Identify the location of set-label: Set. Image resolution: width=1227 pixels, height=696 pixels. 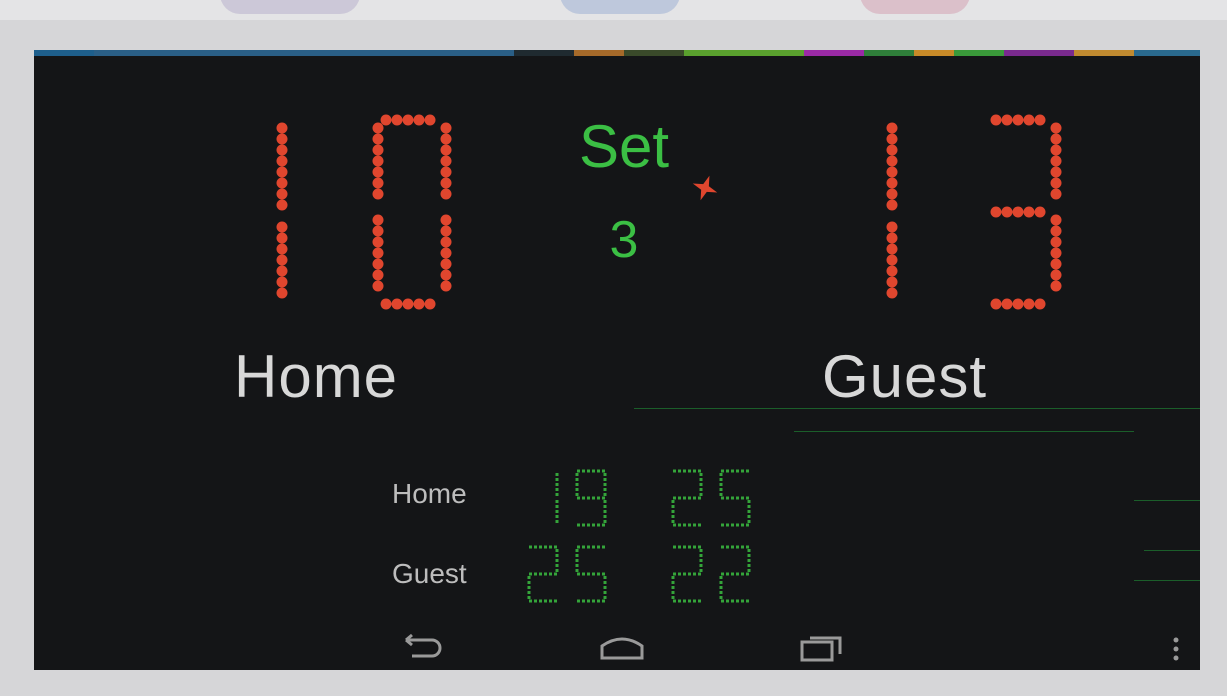
(624, 146).